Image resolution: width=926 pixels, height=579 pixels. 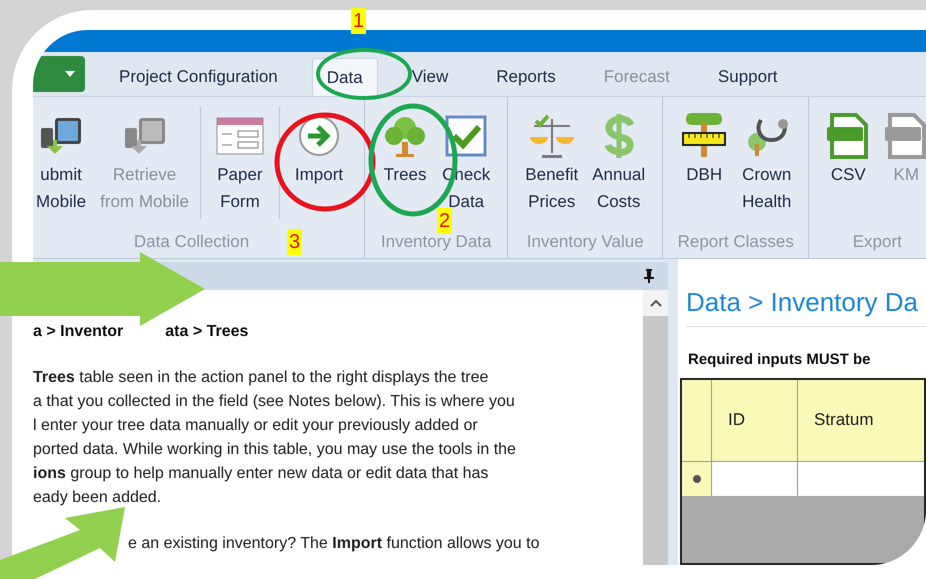 I want to click on group-label: Inventory Value, so click(x=585, y=241).